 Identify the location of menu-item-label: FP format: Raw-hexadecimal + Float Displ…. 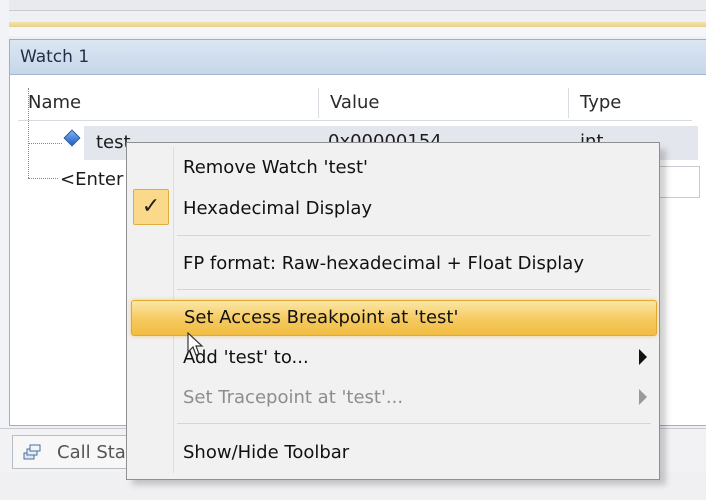
(383, 263).